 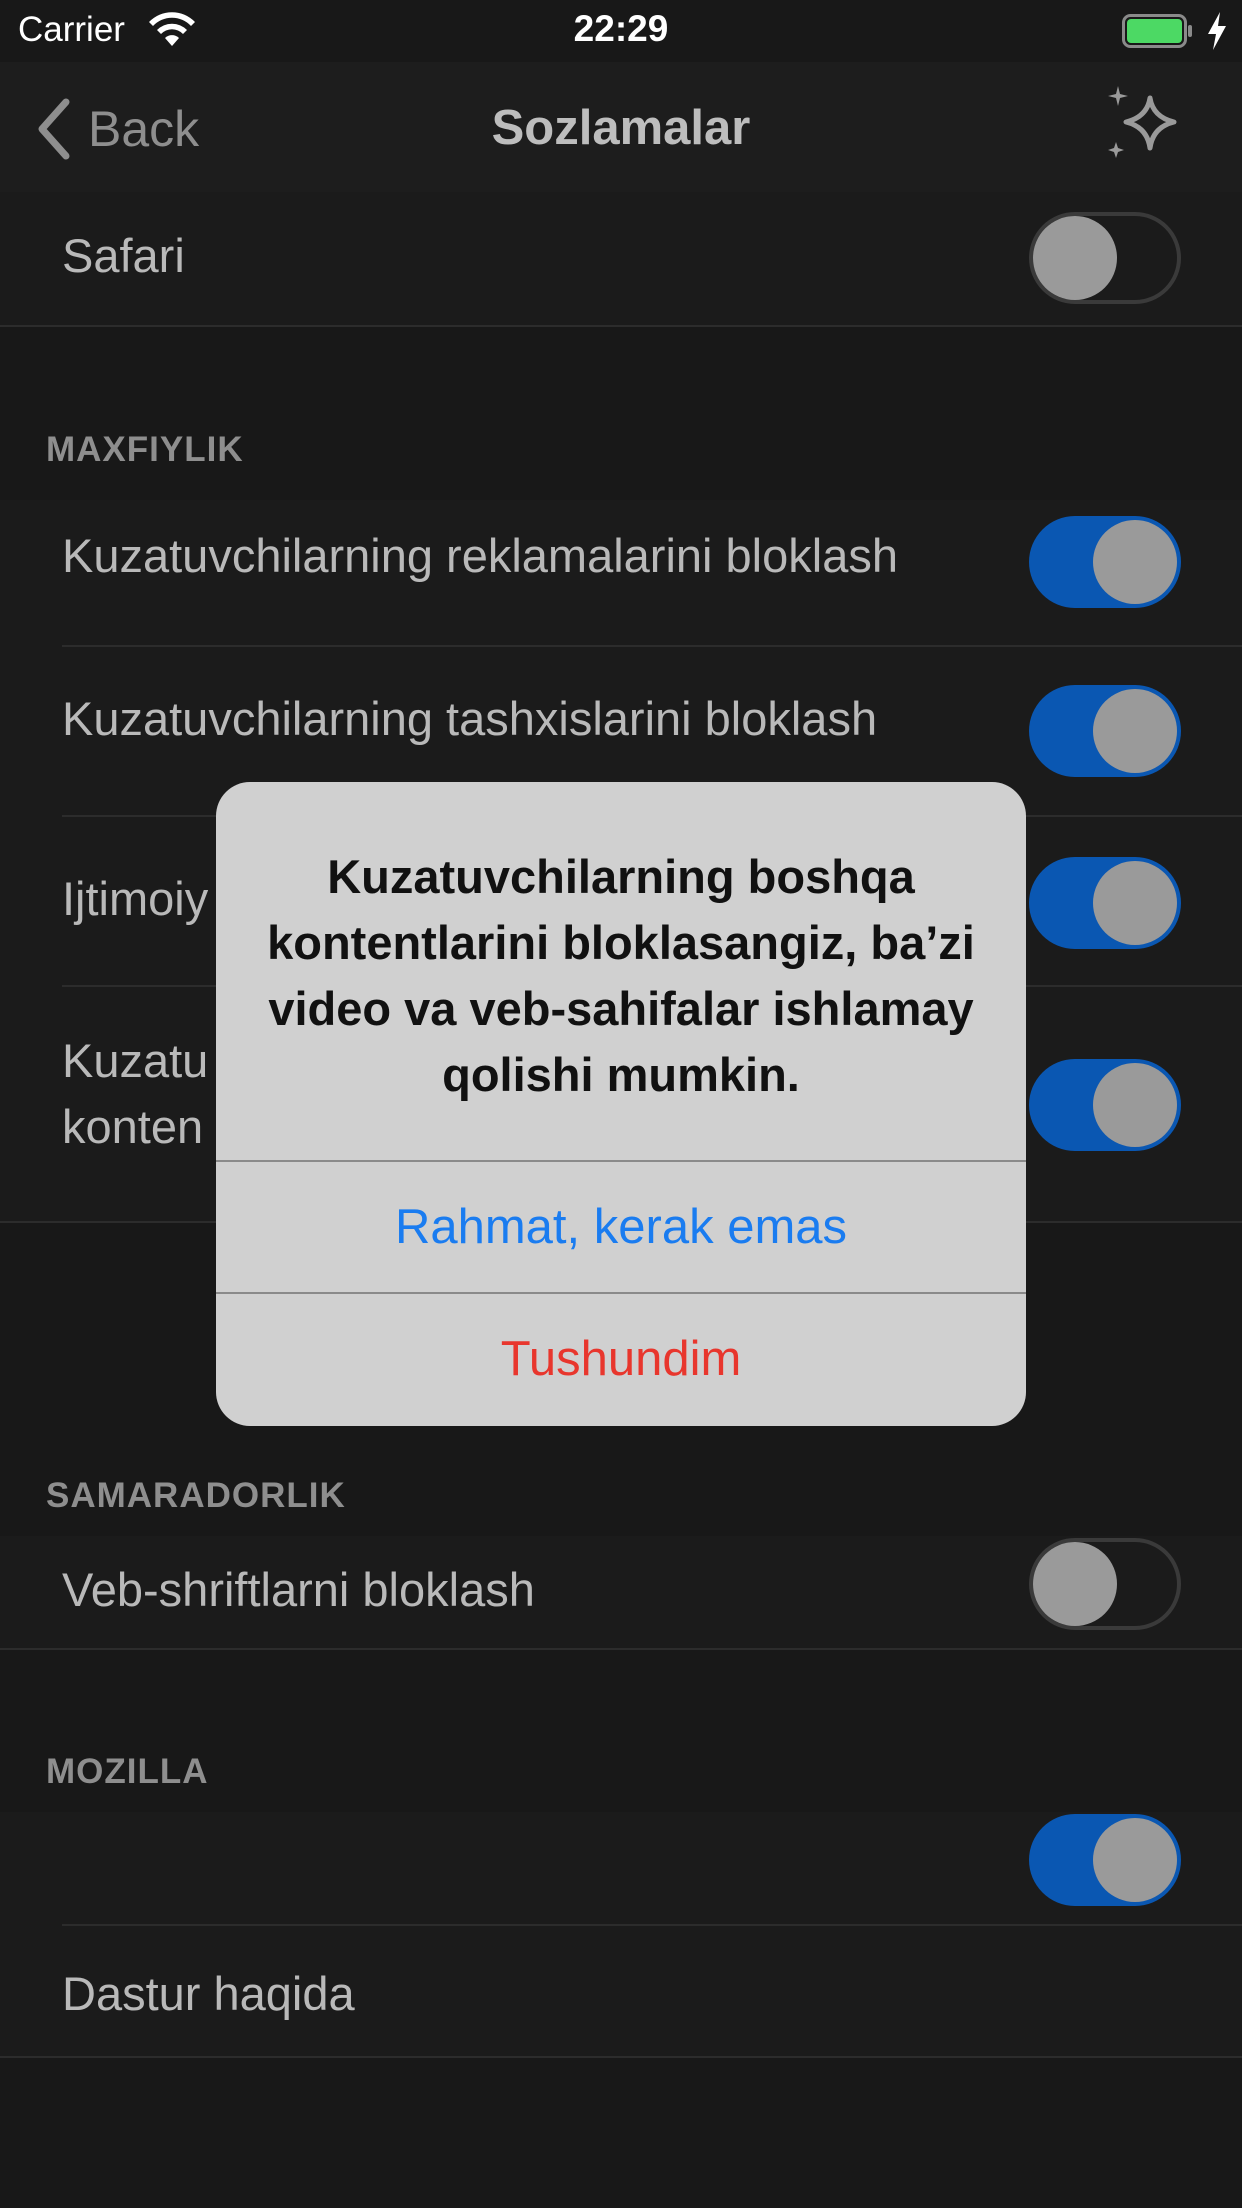 I want to click on alert-cancel-button: Rahmat, kerak emas, so click(x=621, y=1227).